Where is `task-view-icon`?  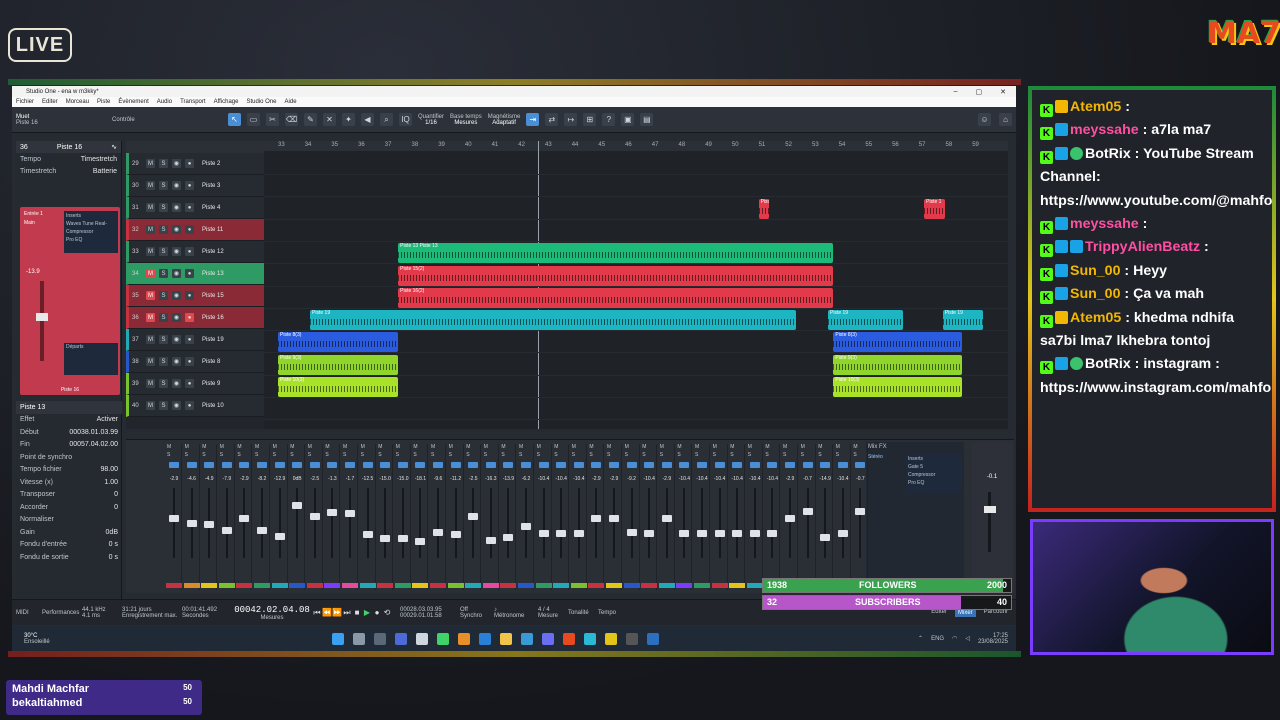 task-view-icon is located at coordinates (380, 638).